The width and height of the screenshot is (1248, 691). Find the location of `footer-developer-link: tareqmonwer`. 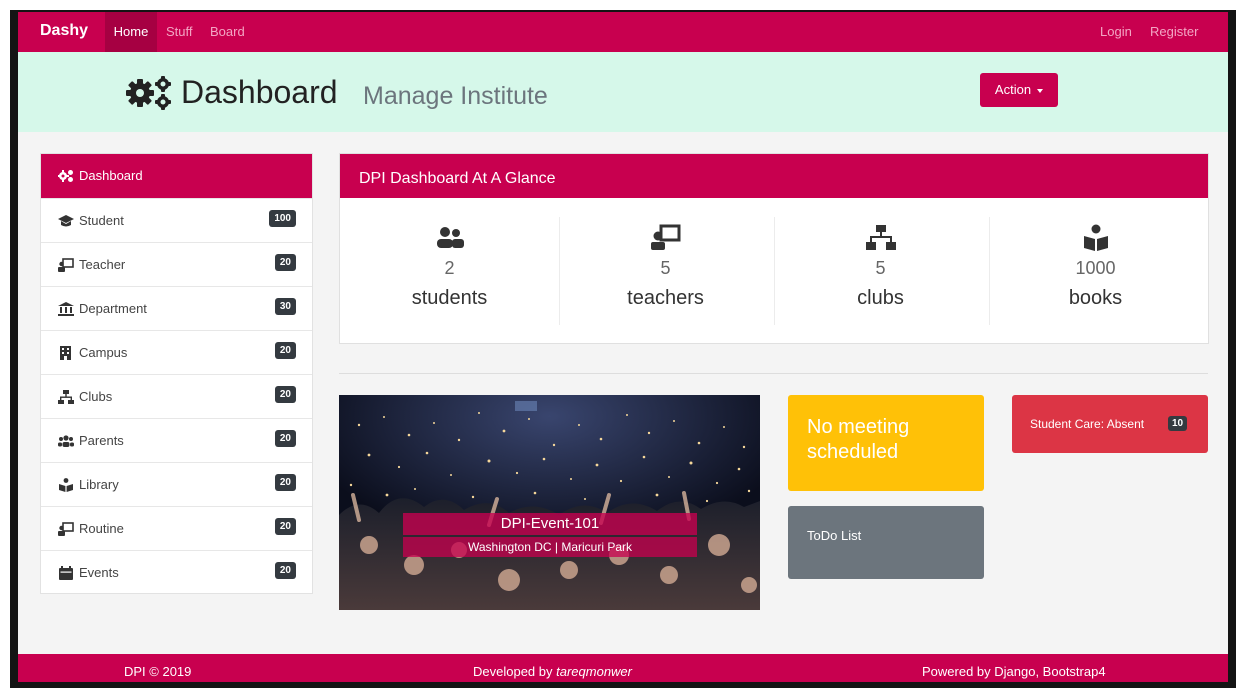

footer-developer-link: tareqmonwer is located at coordinates (594, 671).